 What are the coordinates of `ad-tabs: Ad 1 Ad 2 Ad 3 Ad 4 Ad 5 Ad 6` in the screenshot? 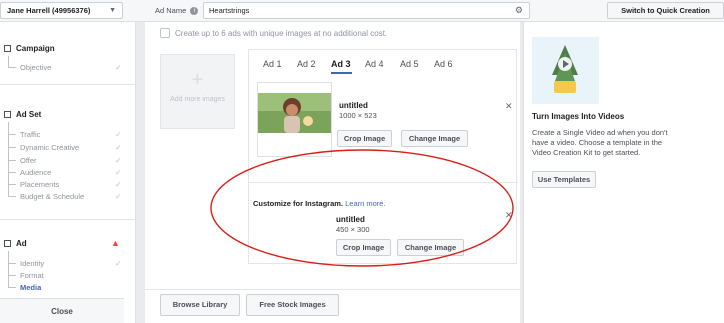 It's located at (383, 65).